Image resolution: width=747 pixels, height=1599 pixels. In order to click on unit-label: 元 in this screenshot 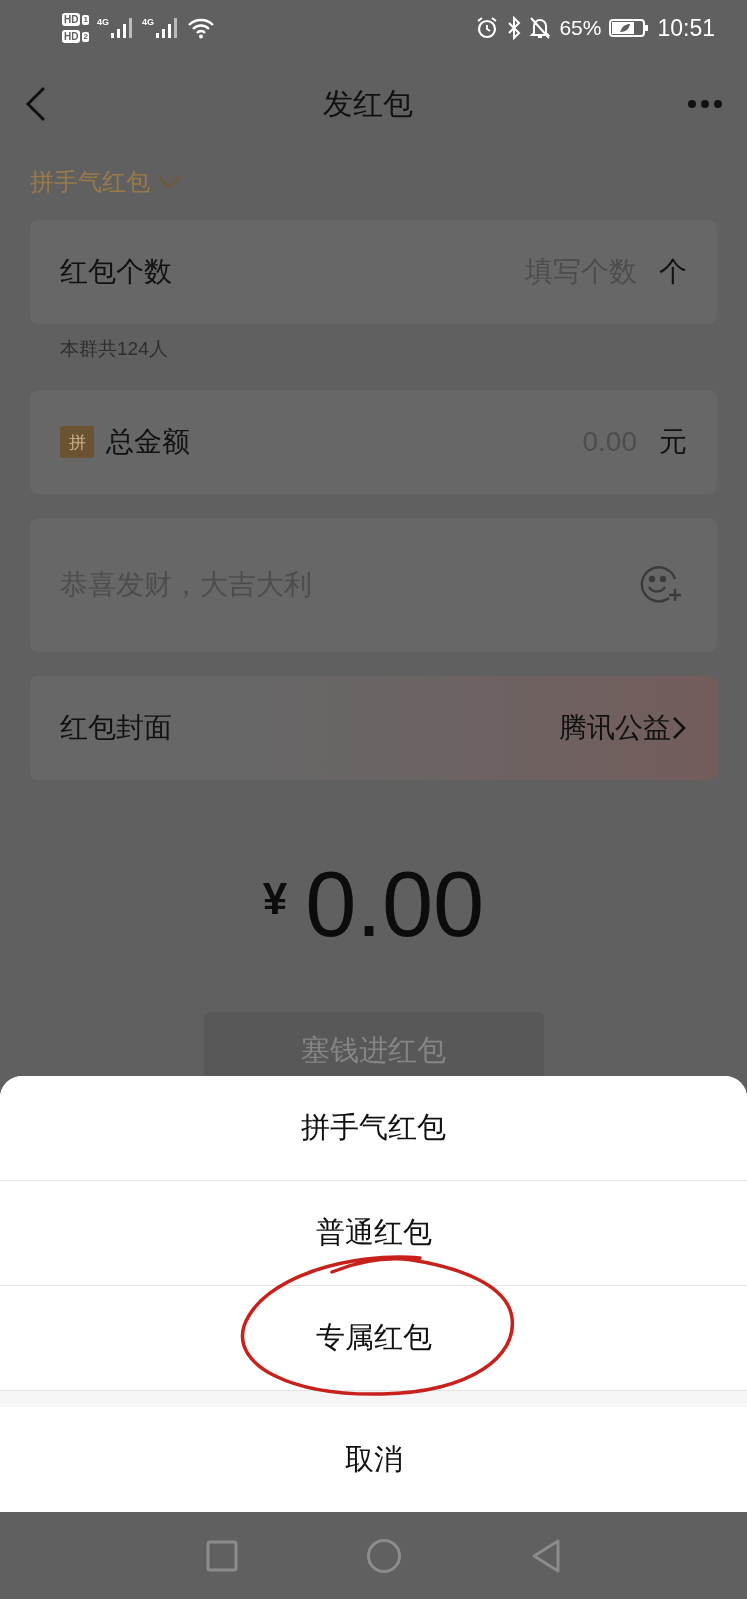, I will do `click(673, 442)`.